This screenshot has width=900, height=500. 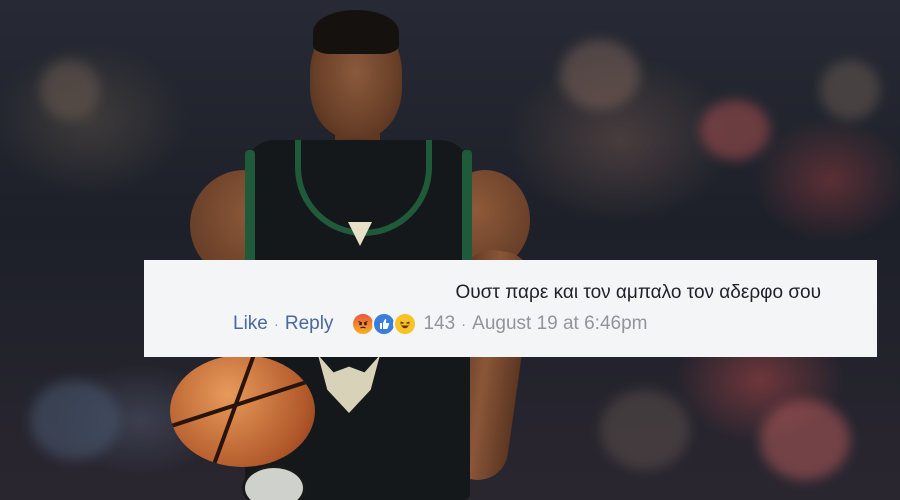 What do you see at coordinates (638, 292) in the screenshot?
I see `comment-text: Ουστ παρε και τον αμπαλο τον αδερφο σου` at bounding box center [638, 292].